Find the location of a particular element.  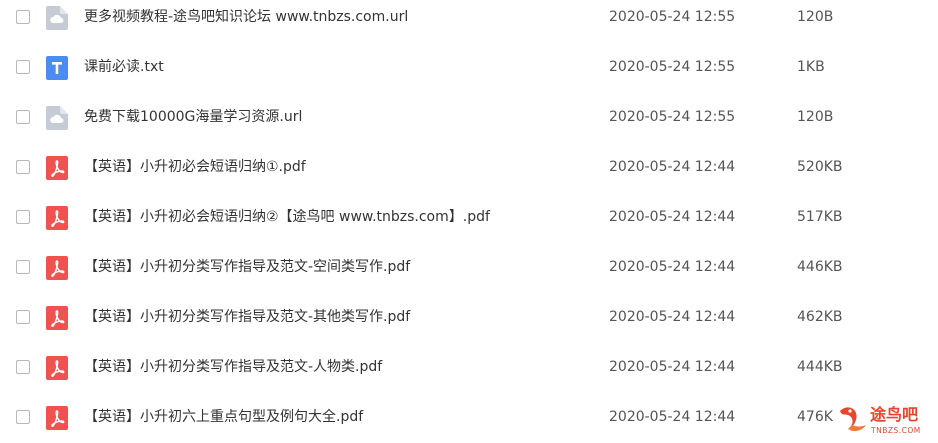

file-size: 517KB is located at coordinates (820, 217).